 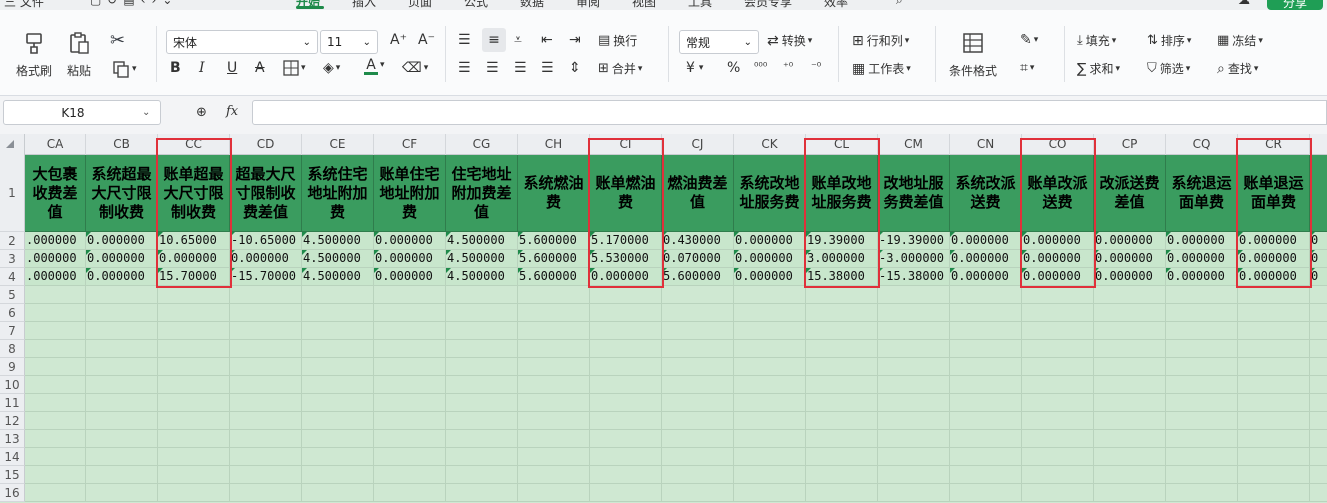 What do you see at coordinates (338, 193) in the screenshot?
I see `header-cell-ce: 系统住宅地址附加费` at bounding box center [338, 193].